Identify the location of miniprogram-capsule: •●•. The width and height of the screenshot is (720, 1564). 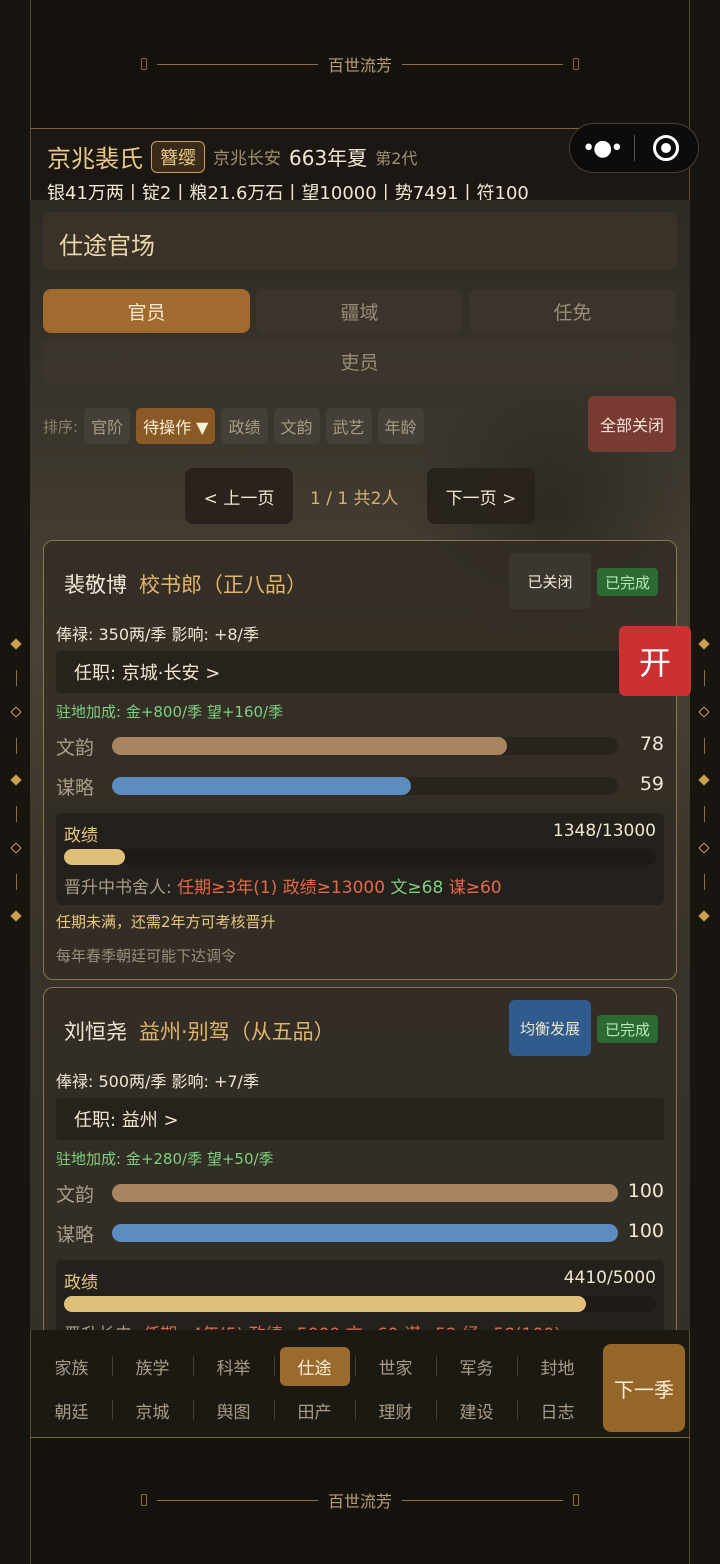
(634, 148).